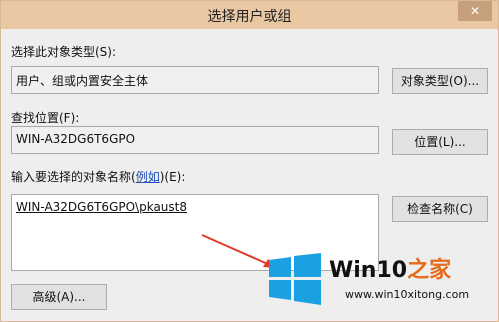 The height and width of the screenshot is (322, 499). What do you see at coordinates (195, 140) in the screenshot?
I see `location-field: WIN-A32DG6T6GPO` at bounding box center [195, 140].